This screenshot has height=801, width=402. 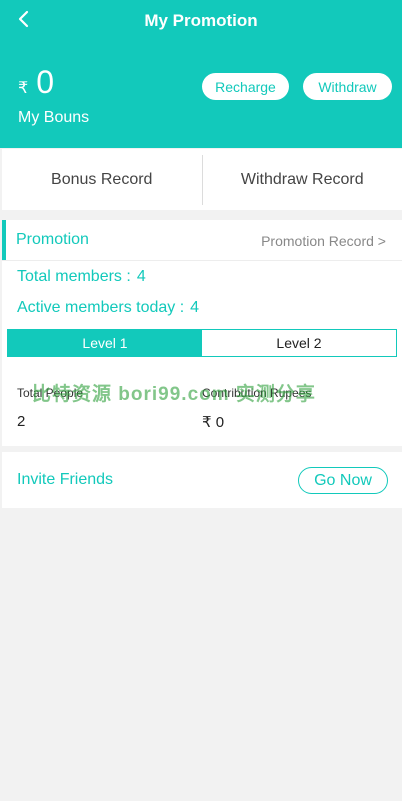 I want to click on total-members-value: 4, so click(x=141, y=276).